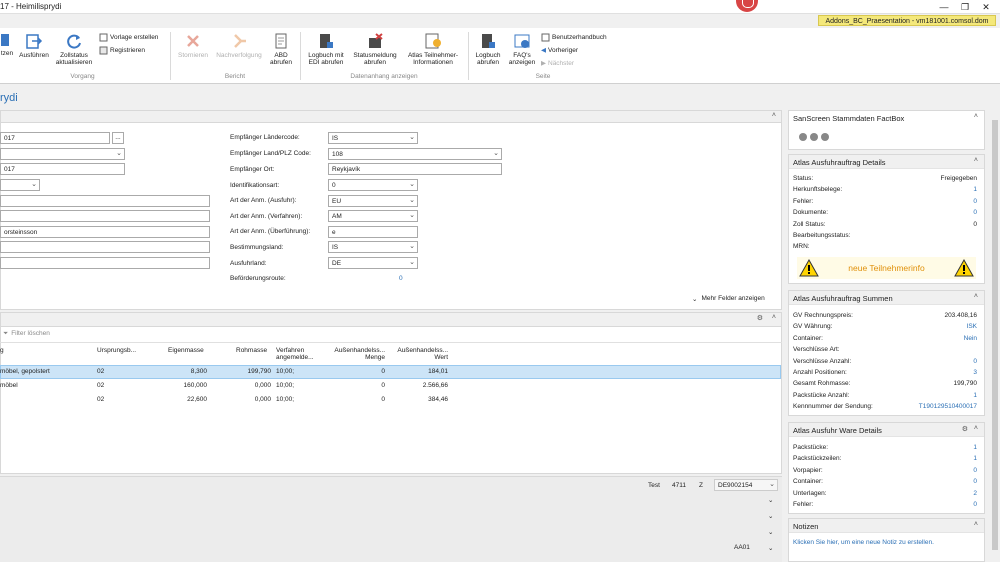  What do you see at coordinates (419, 399) in the screenshot?
I see `table-cell: 384,46` at bounding box center [419, 399].